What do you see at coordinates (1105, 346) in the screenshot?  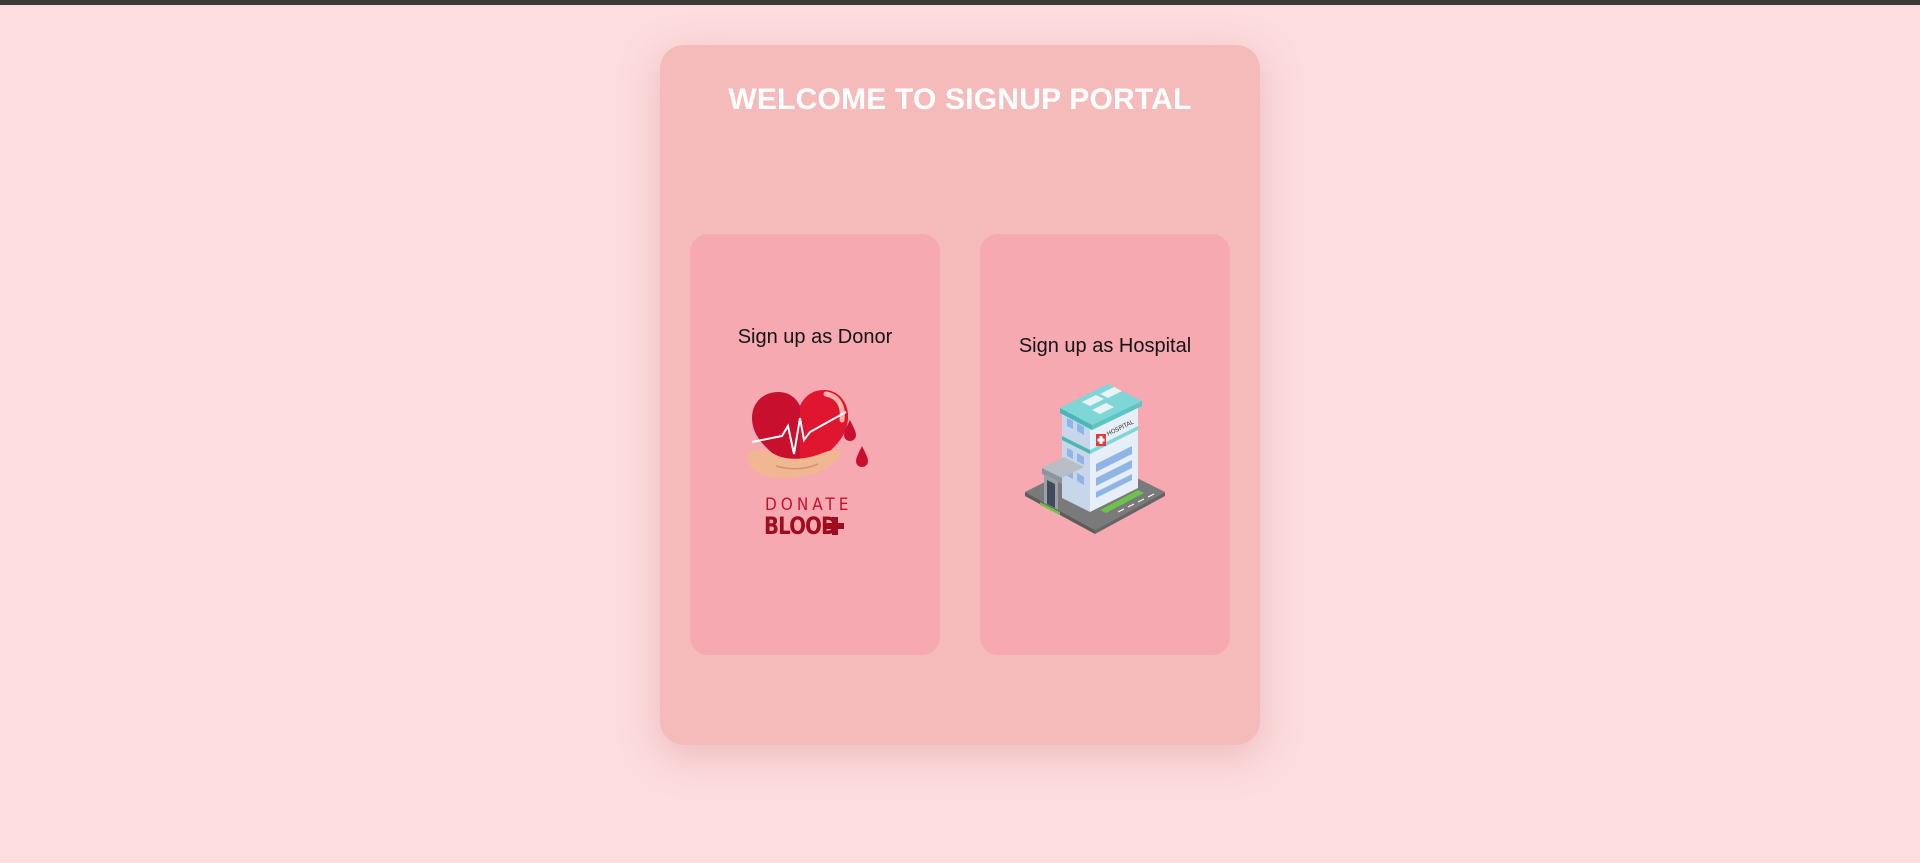 I see `signup-hospital-label: Sign up as Hospital` at bounding box center [1105, 346].